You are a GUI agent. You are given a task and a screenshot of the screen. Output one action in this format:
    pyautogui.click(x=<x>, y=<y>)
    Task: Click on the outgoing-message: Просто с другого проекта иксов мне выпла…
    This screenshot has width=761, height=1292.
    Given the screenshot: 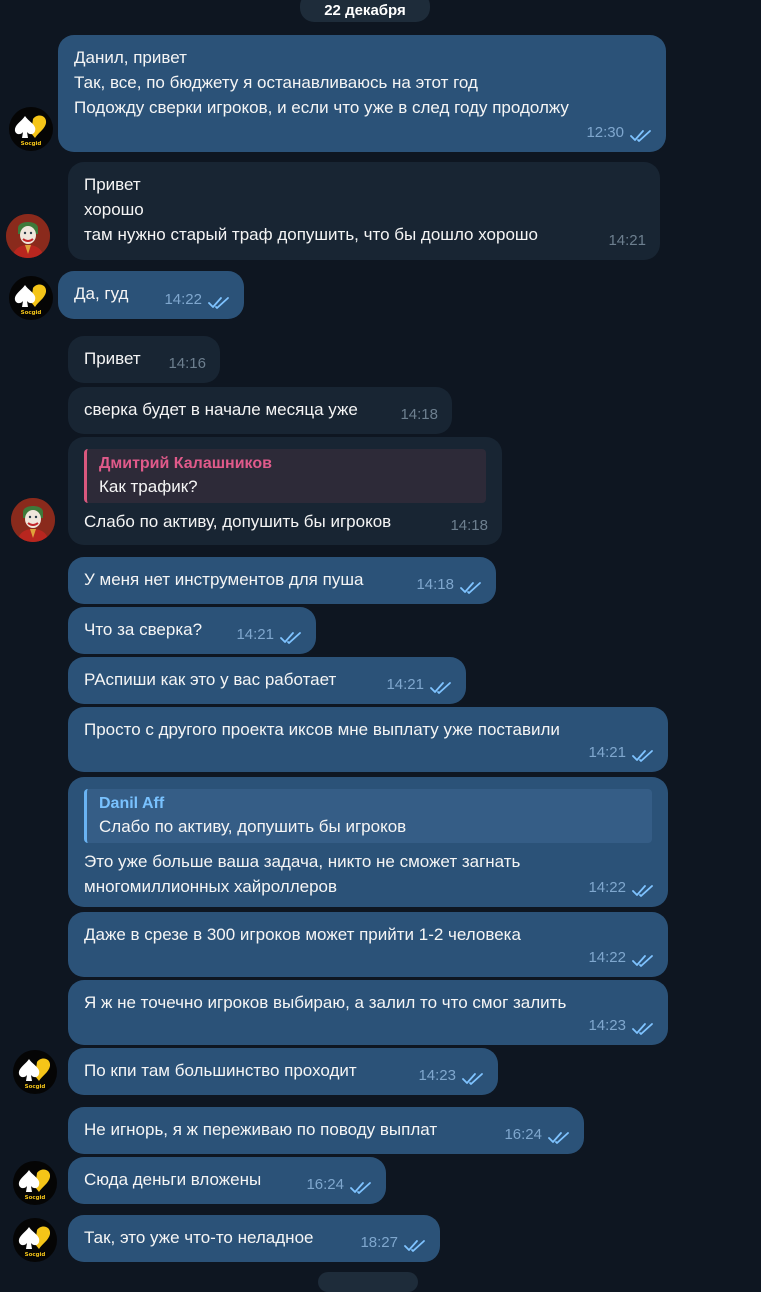 What is the action you would take?
    pyautogui.click(x=368, y=739)
    